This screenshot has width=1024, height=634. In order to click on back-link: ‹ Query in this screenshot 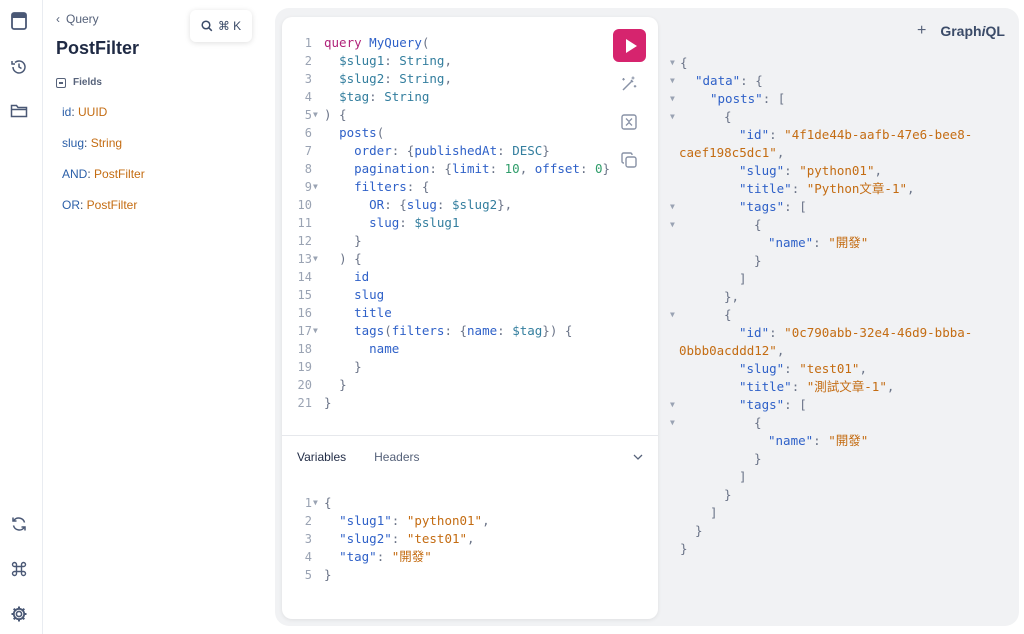, I will do `click(77, 19)`.